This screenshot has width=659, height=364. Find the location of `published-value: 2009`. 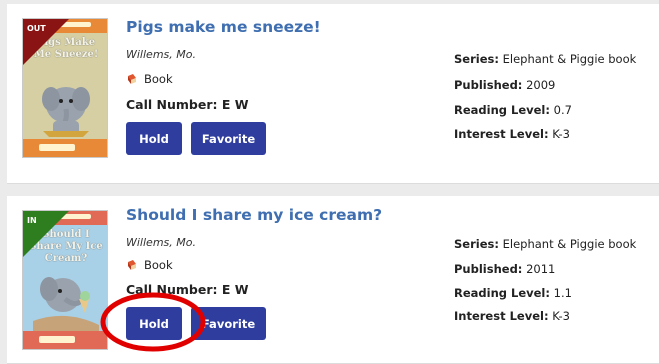

published-value: 2009 is located at coordinates (541, 85).